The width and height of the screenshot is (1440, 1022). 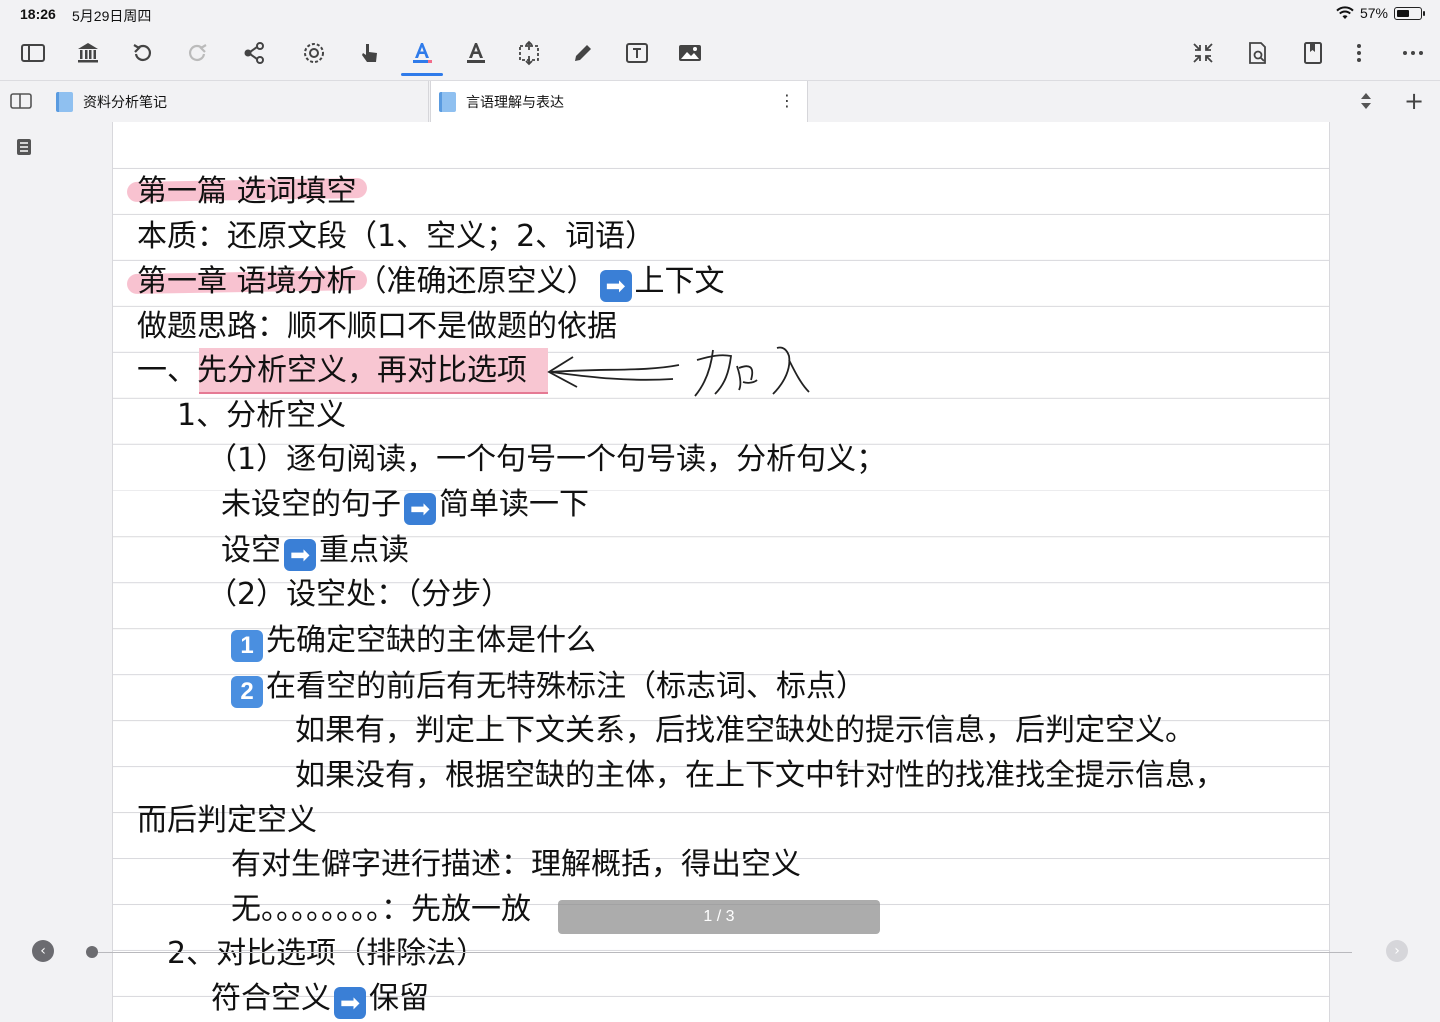 I want to click on note-line: 如果没有，根据空缺的主体，在上下文中针对性的找准找全提示信息，, so click(x=760, y=775).